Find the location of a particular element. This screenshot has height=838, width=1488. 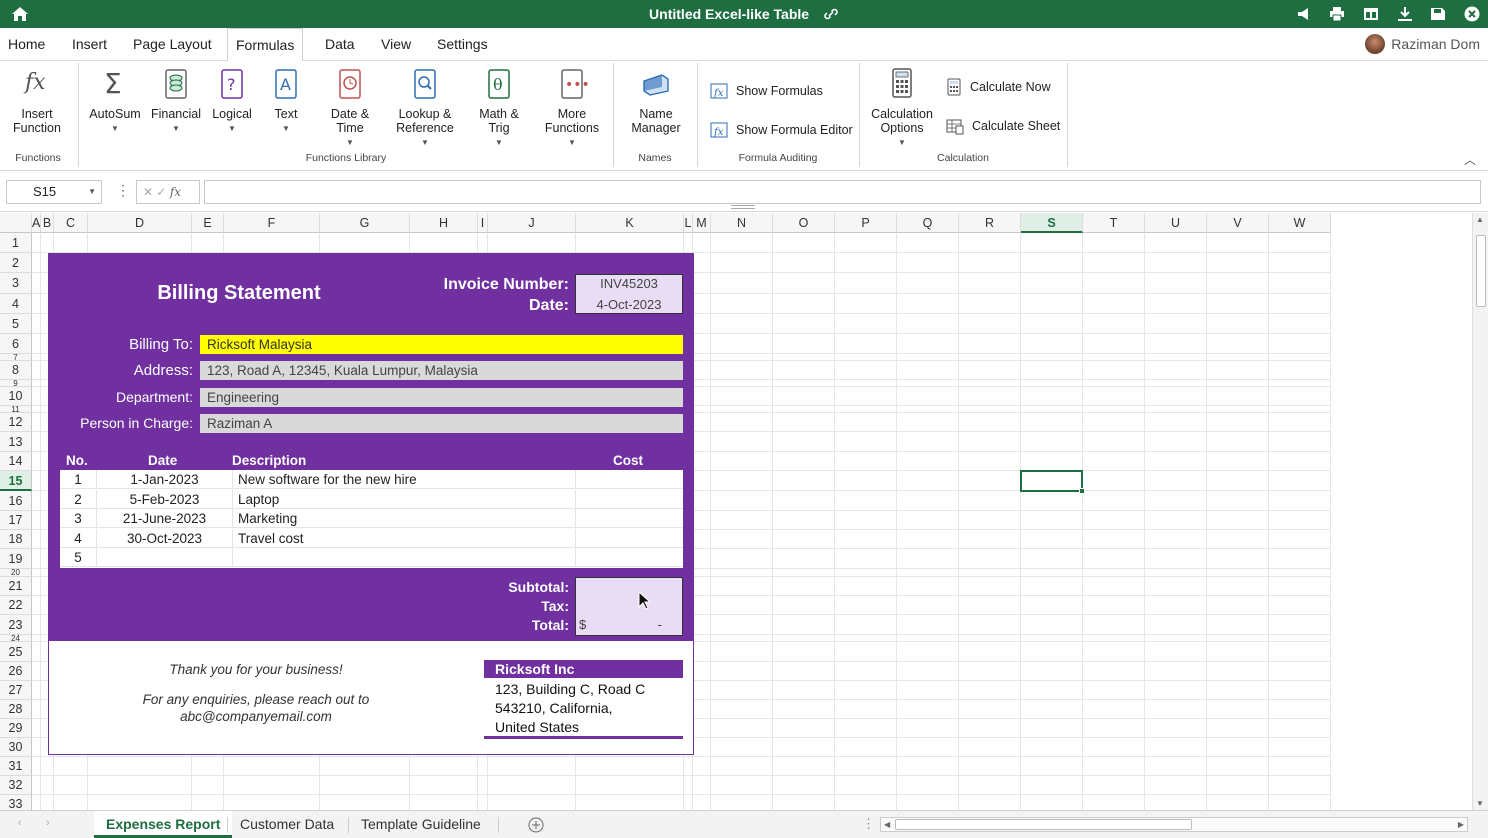

row-header-25: 25 is located at coordinates (16, 652).